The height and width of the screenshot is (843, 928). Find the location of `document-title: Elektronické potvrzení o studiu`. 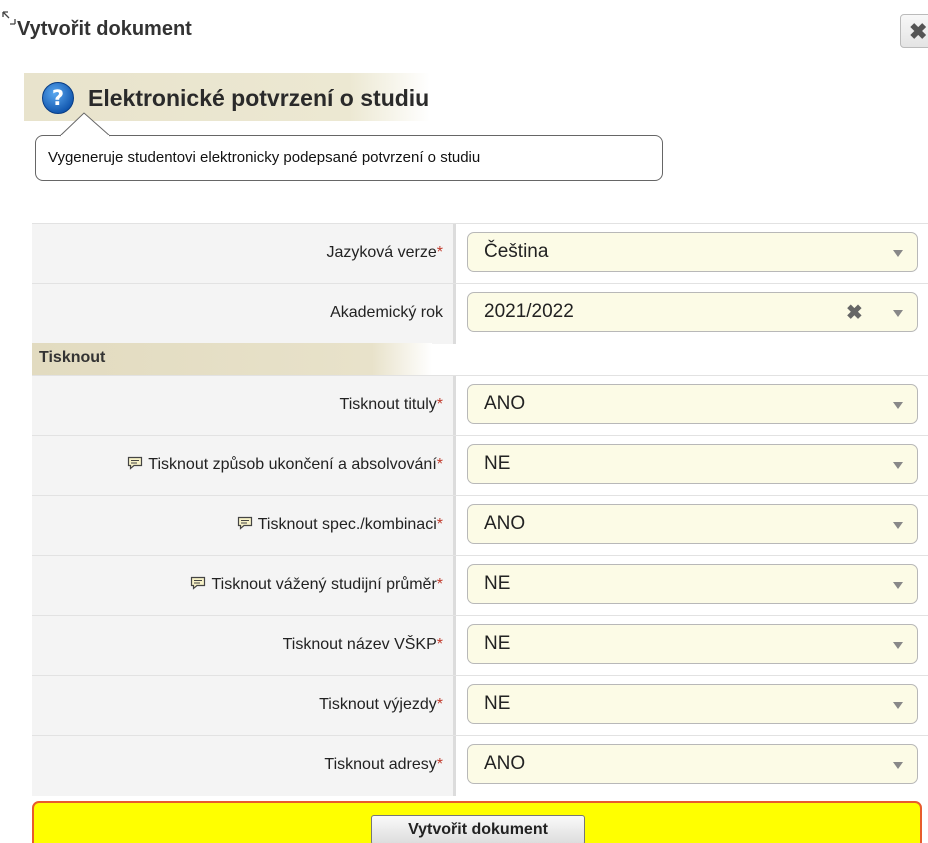

document-title: Elektronické potvrzení o studiu is located at coordinates (259, 98).